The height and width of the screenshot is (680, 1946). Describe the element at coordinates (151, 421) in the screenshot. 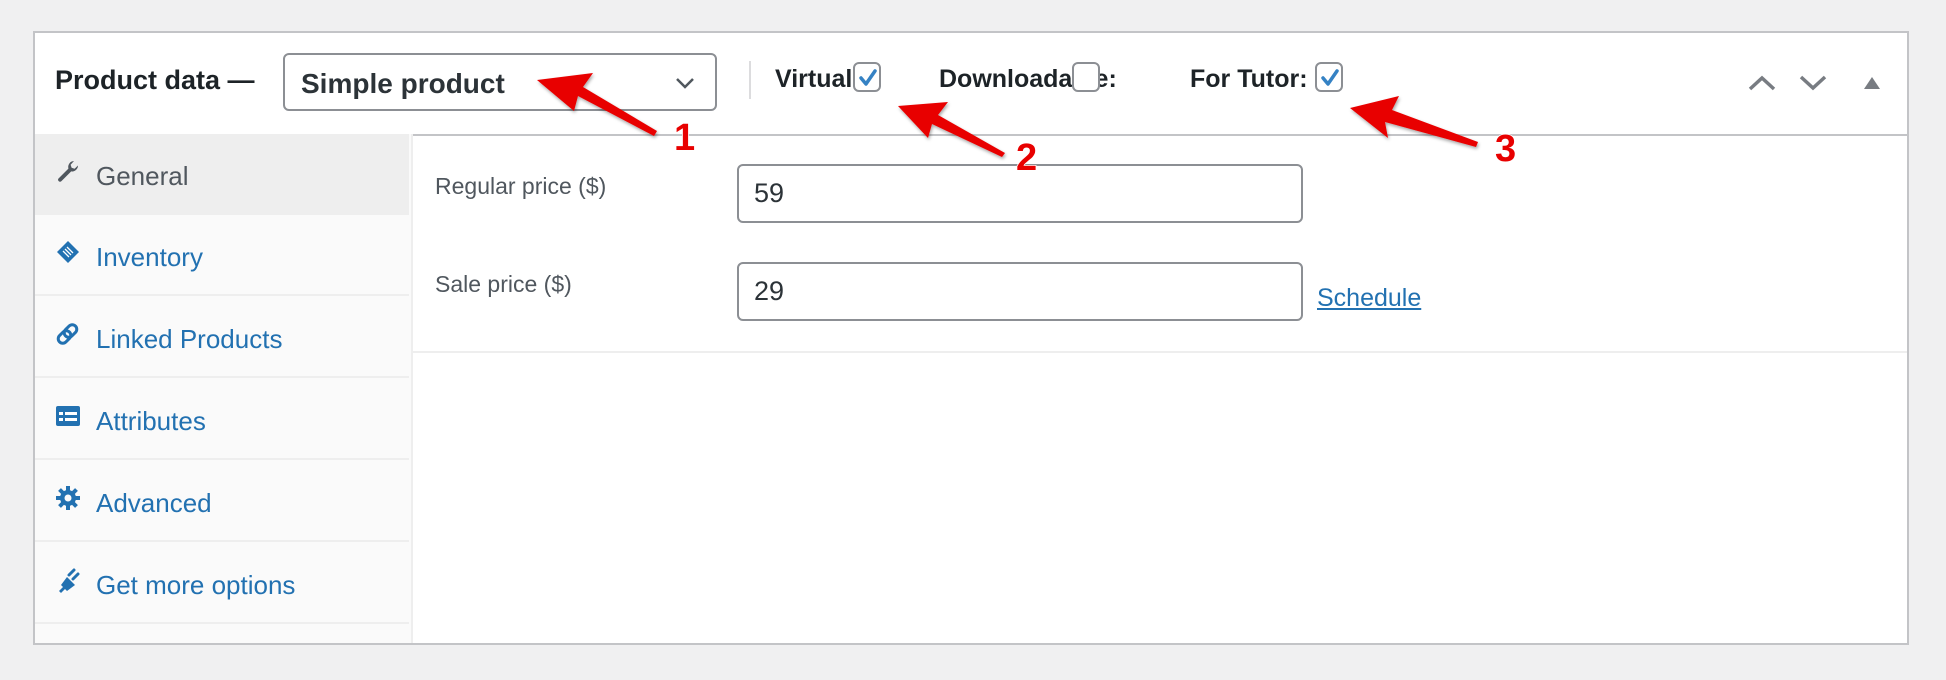

I see `tab-label: Attributes` at that location.